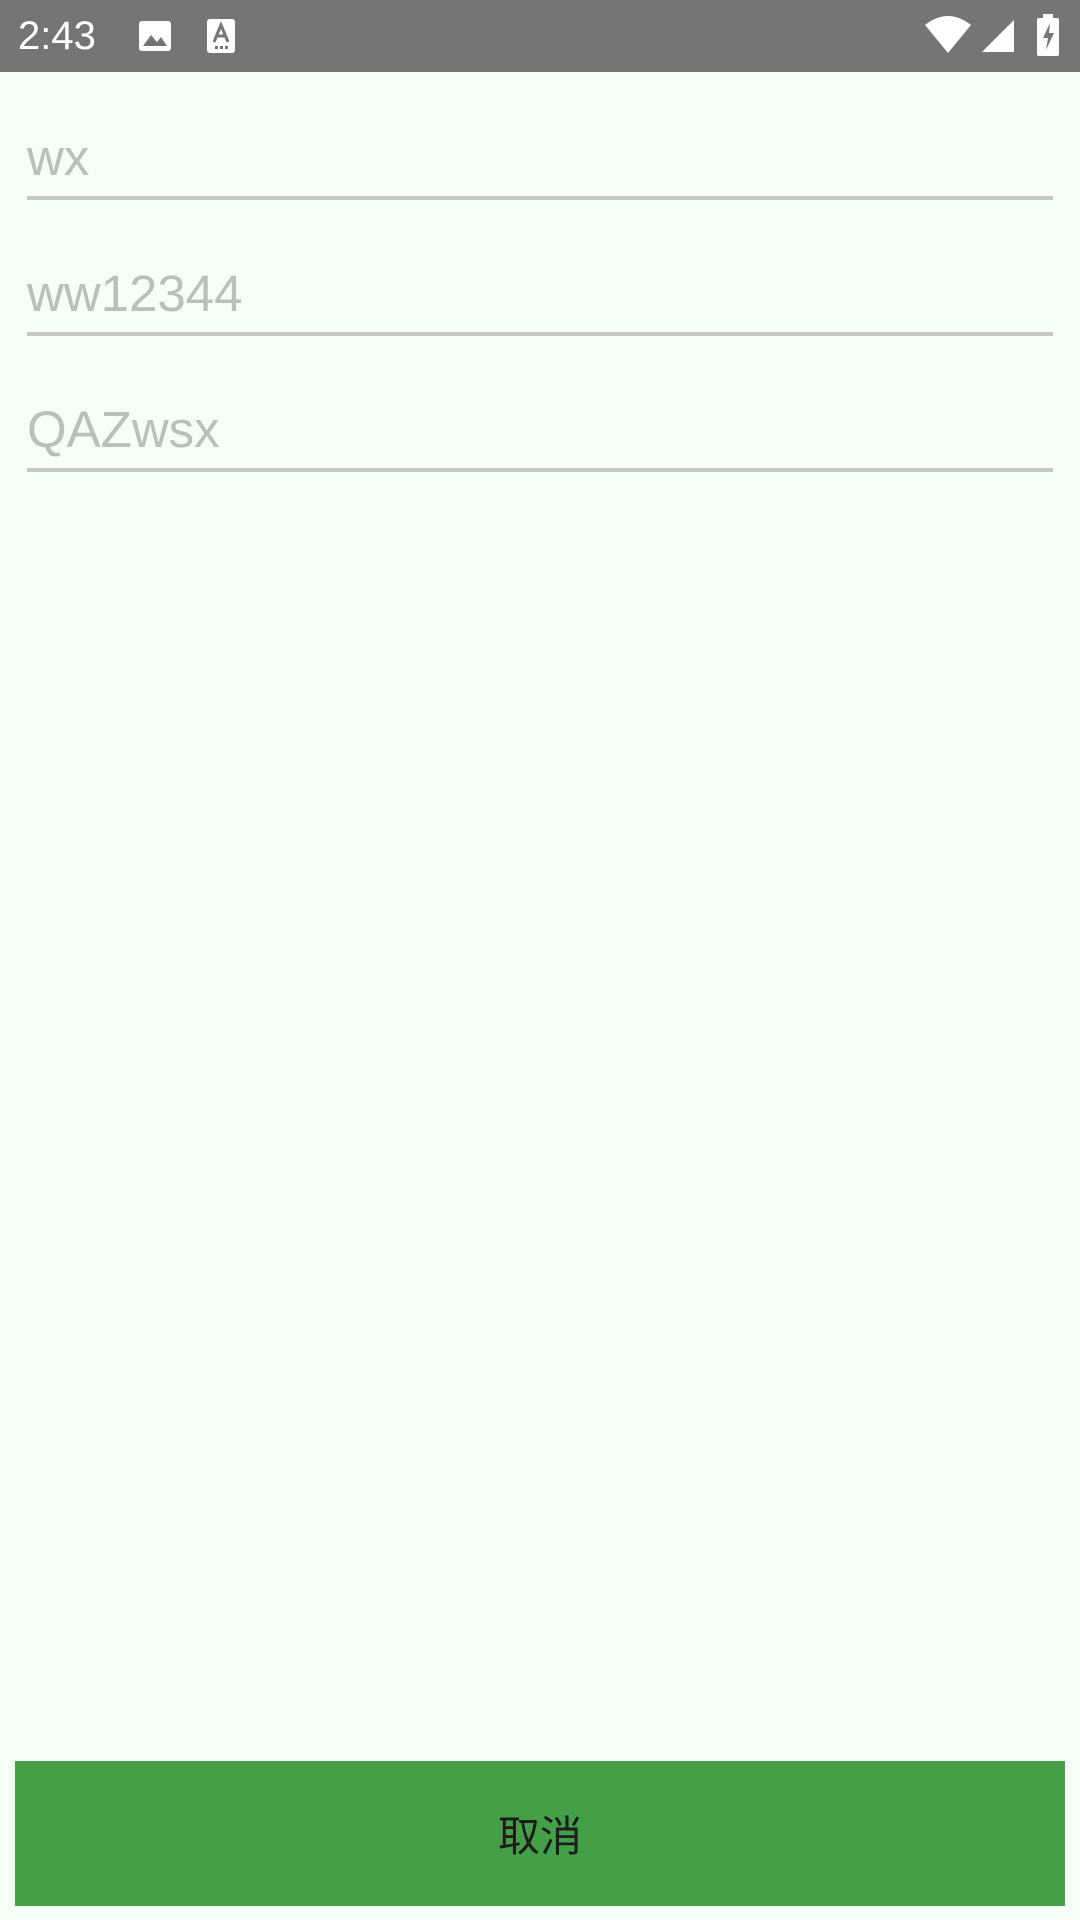 Image resolution: width=1080 pixels, height=1920 pixels. I want to click on battery-charging-icon, so click(1048, 35).